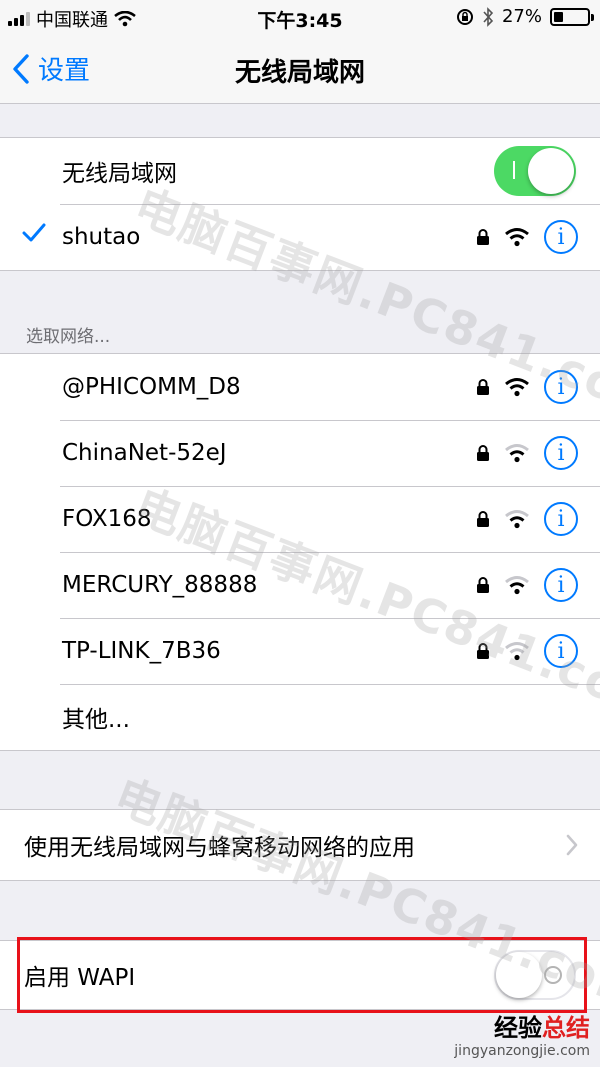 Image resolution: width=600 pixels, height=1067 pixels. Describe the element at coordinates (518, 1028) in the screenshot. I see `logo-main-a: 经验` at that location.